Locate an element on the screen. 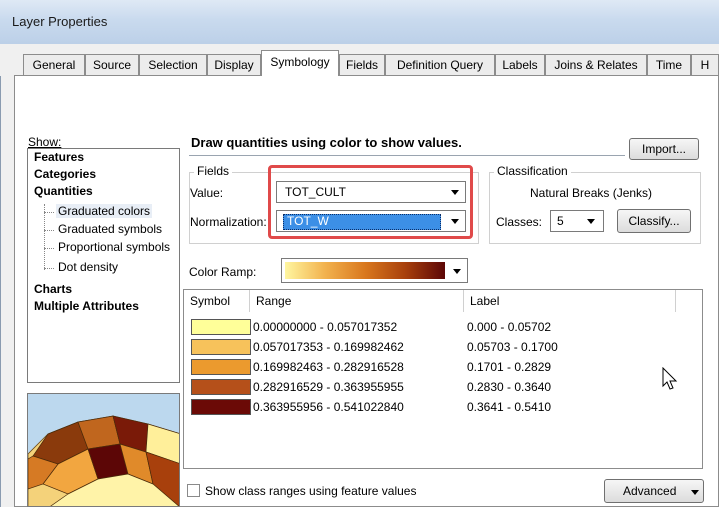  tab-definition-query: Definition Query is located at coordinates (440, 64).